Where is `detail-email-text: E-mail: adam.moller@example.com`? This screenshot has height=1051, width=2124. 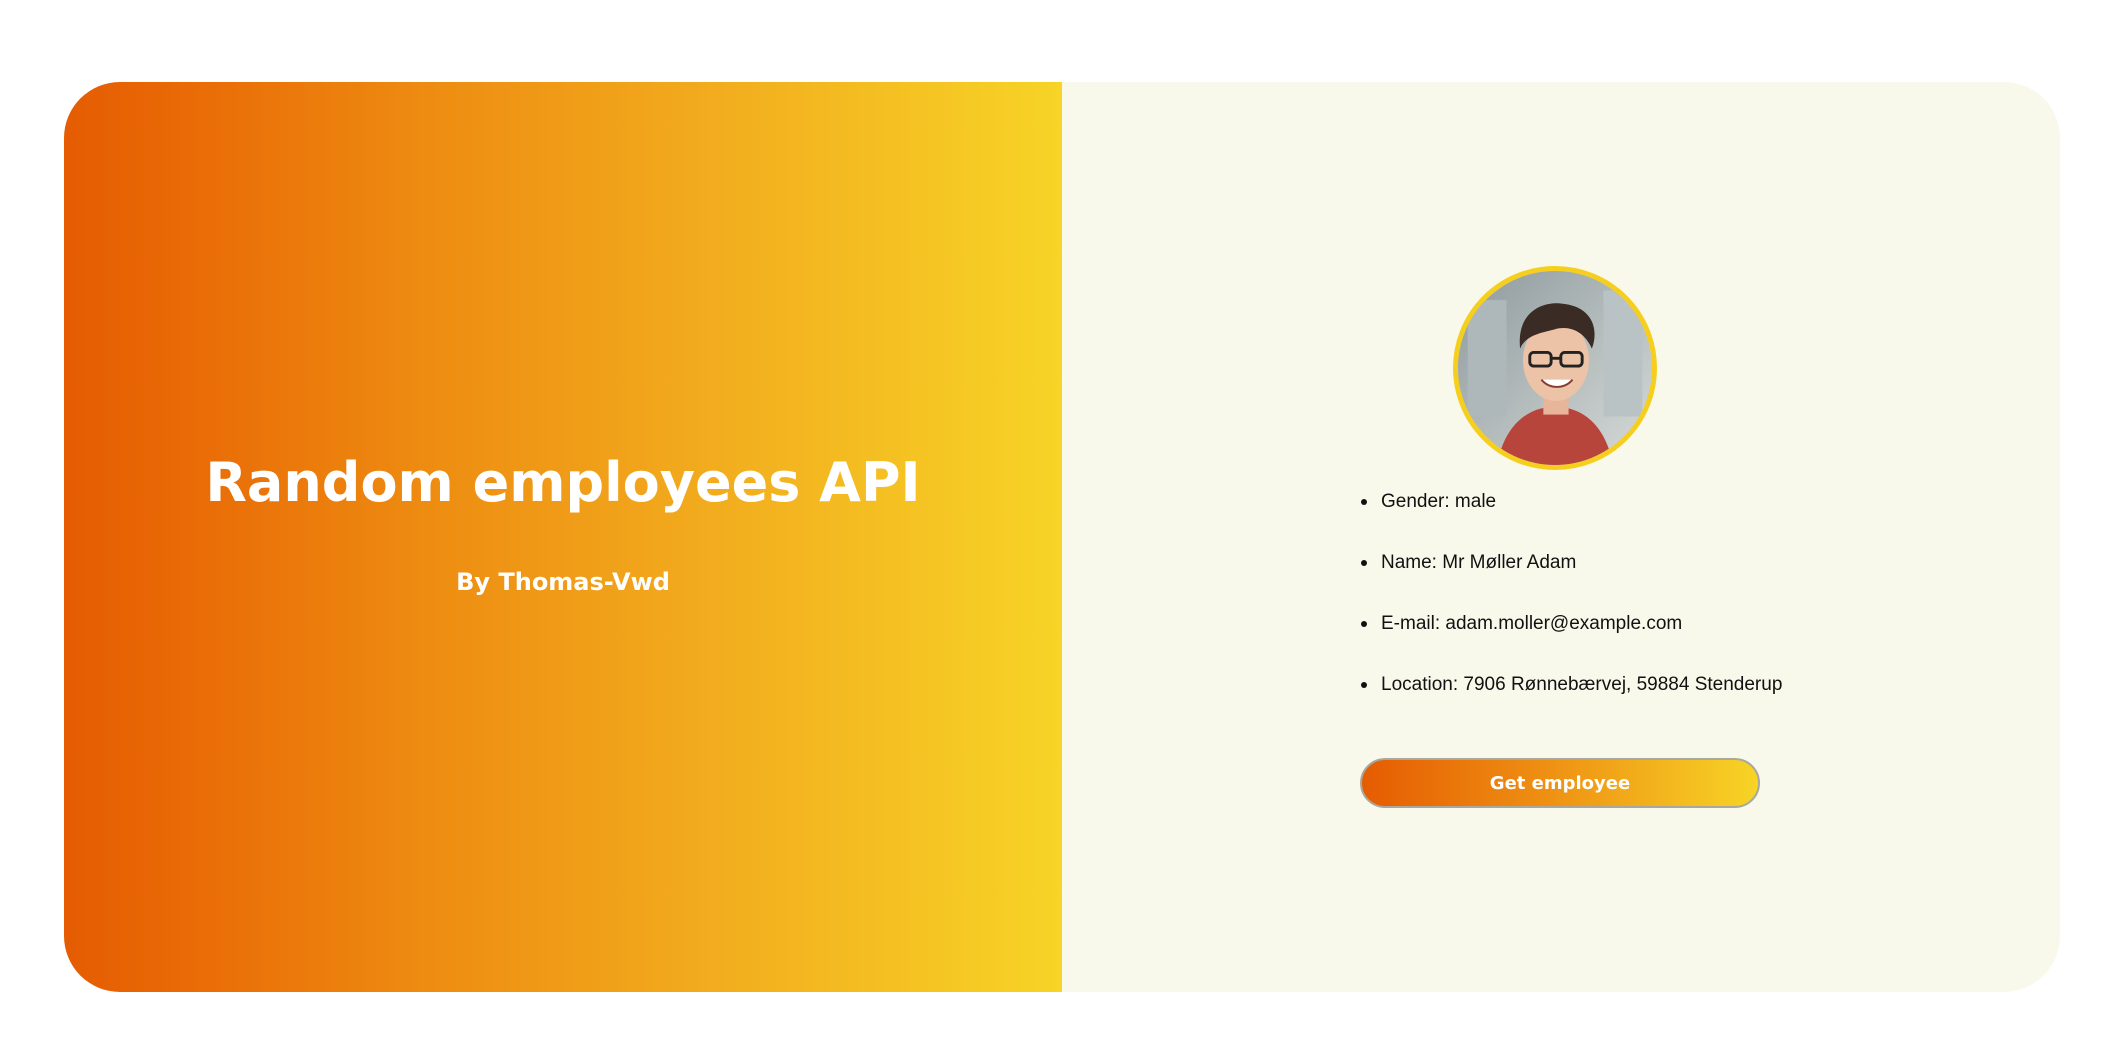
detail-email-text: E-mail: adam.moller@example.com is located at coordinates (1532, 623).